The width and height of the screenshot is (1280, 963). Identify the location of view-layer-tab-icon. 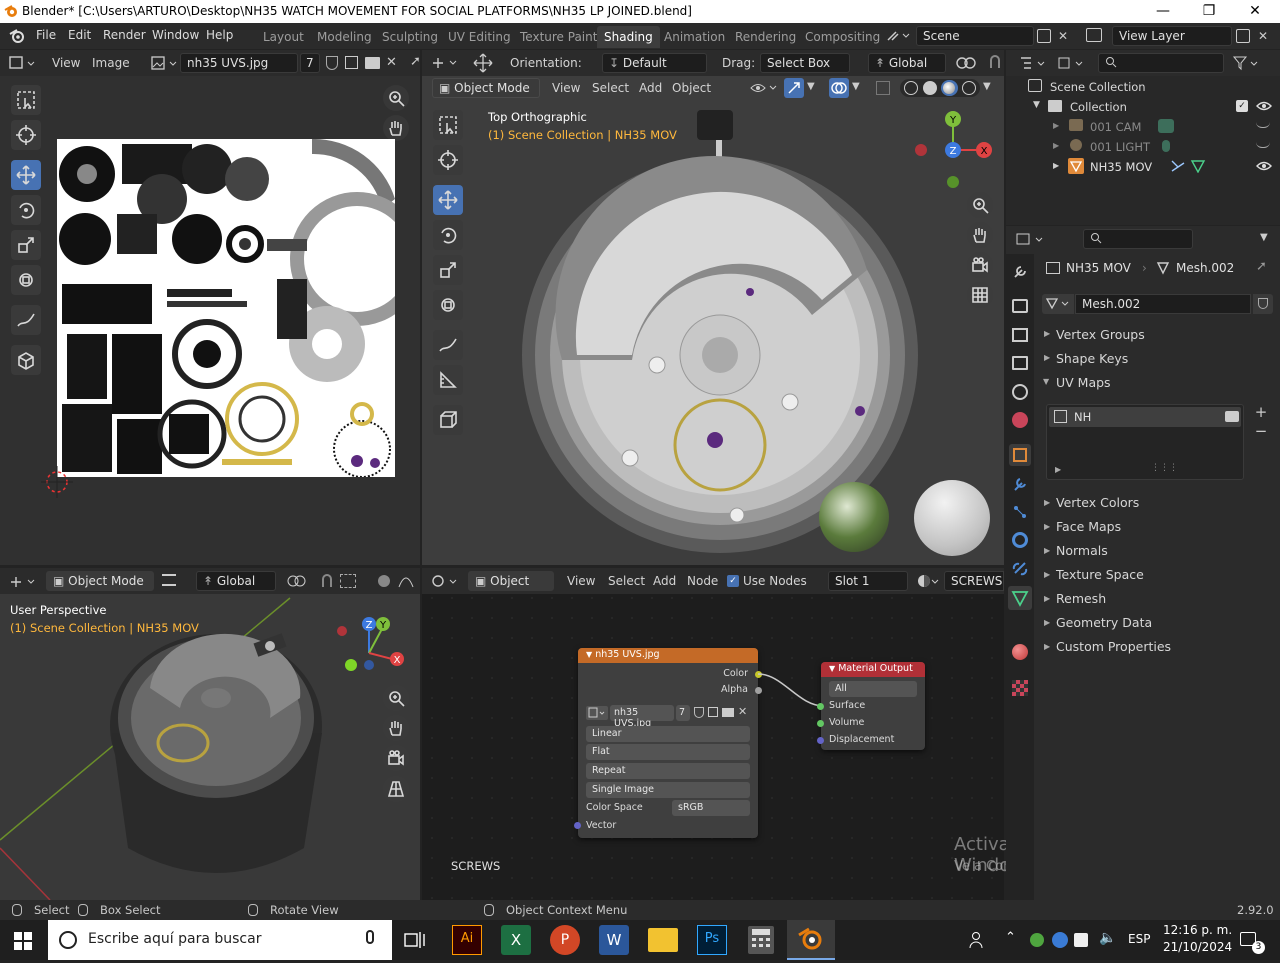
(1020, 363).